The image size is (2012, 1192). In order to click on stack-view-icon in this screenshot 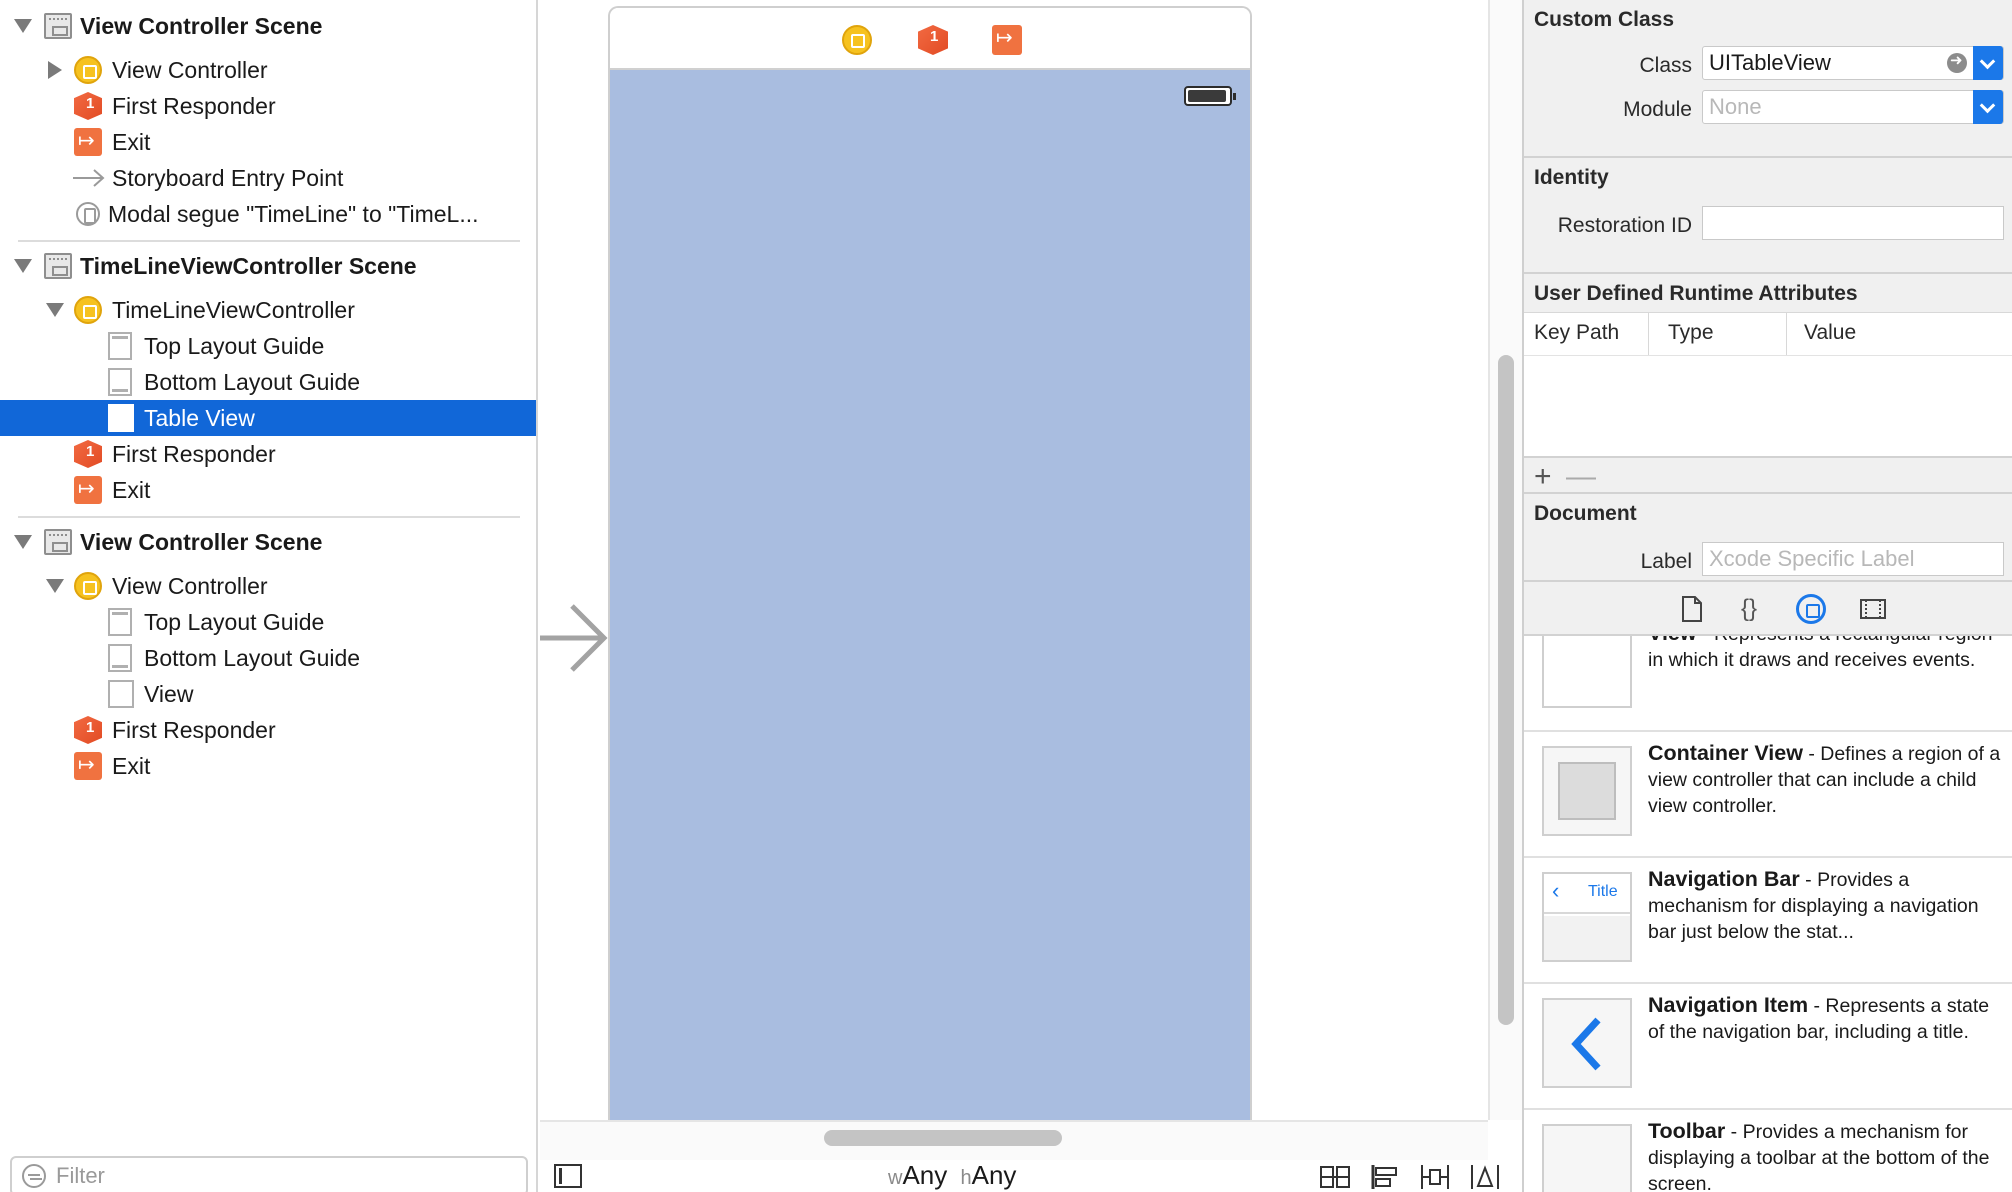, I will do `click(1335, 1177)`.